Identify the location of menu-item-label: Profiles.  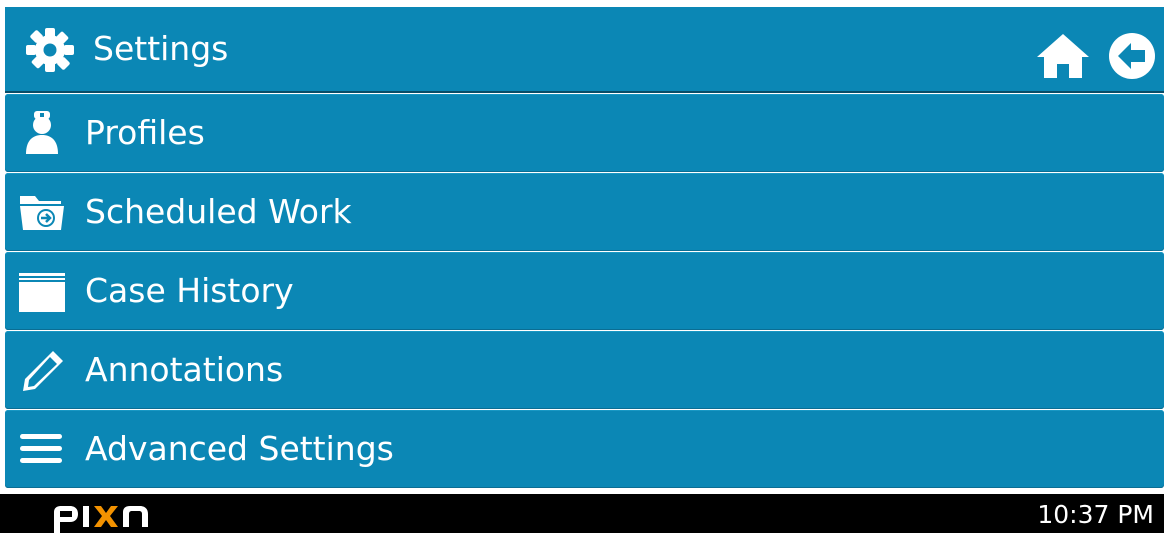
(145, 132).